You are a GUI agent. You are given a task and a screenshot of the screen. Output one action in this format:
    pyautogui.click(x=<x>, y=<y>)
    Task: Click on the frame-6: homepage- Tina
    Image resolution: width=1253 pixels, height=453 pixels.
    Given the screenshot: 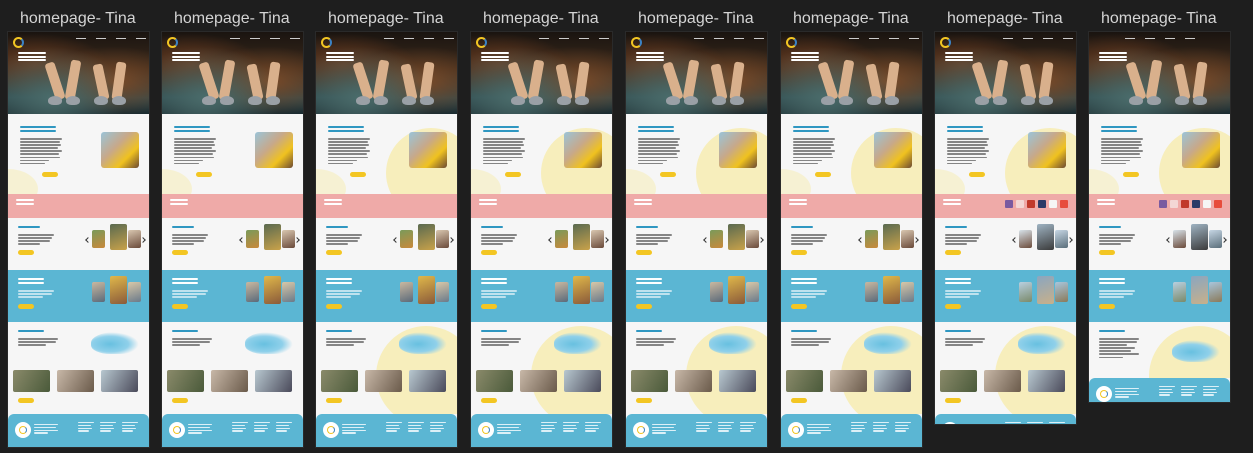 What is the action you would take?
    pyautogui.click(x=851, y=226)
    